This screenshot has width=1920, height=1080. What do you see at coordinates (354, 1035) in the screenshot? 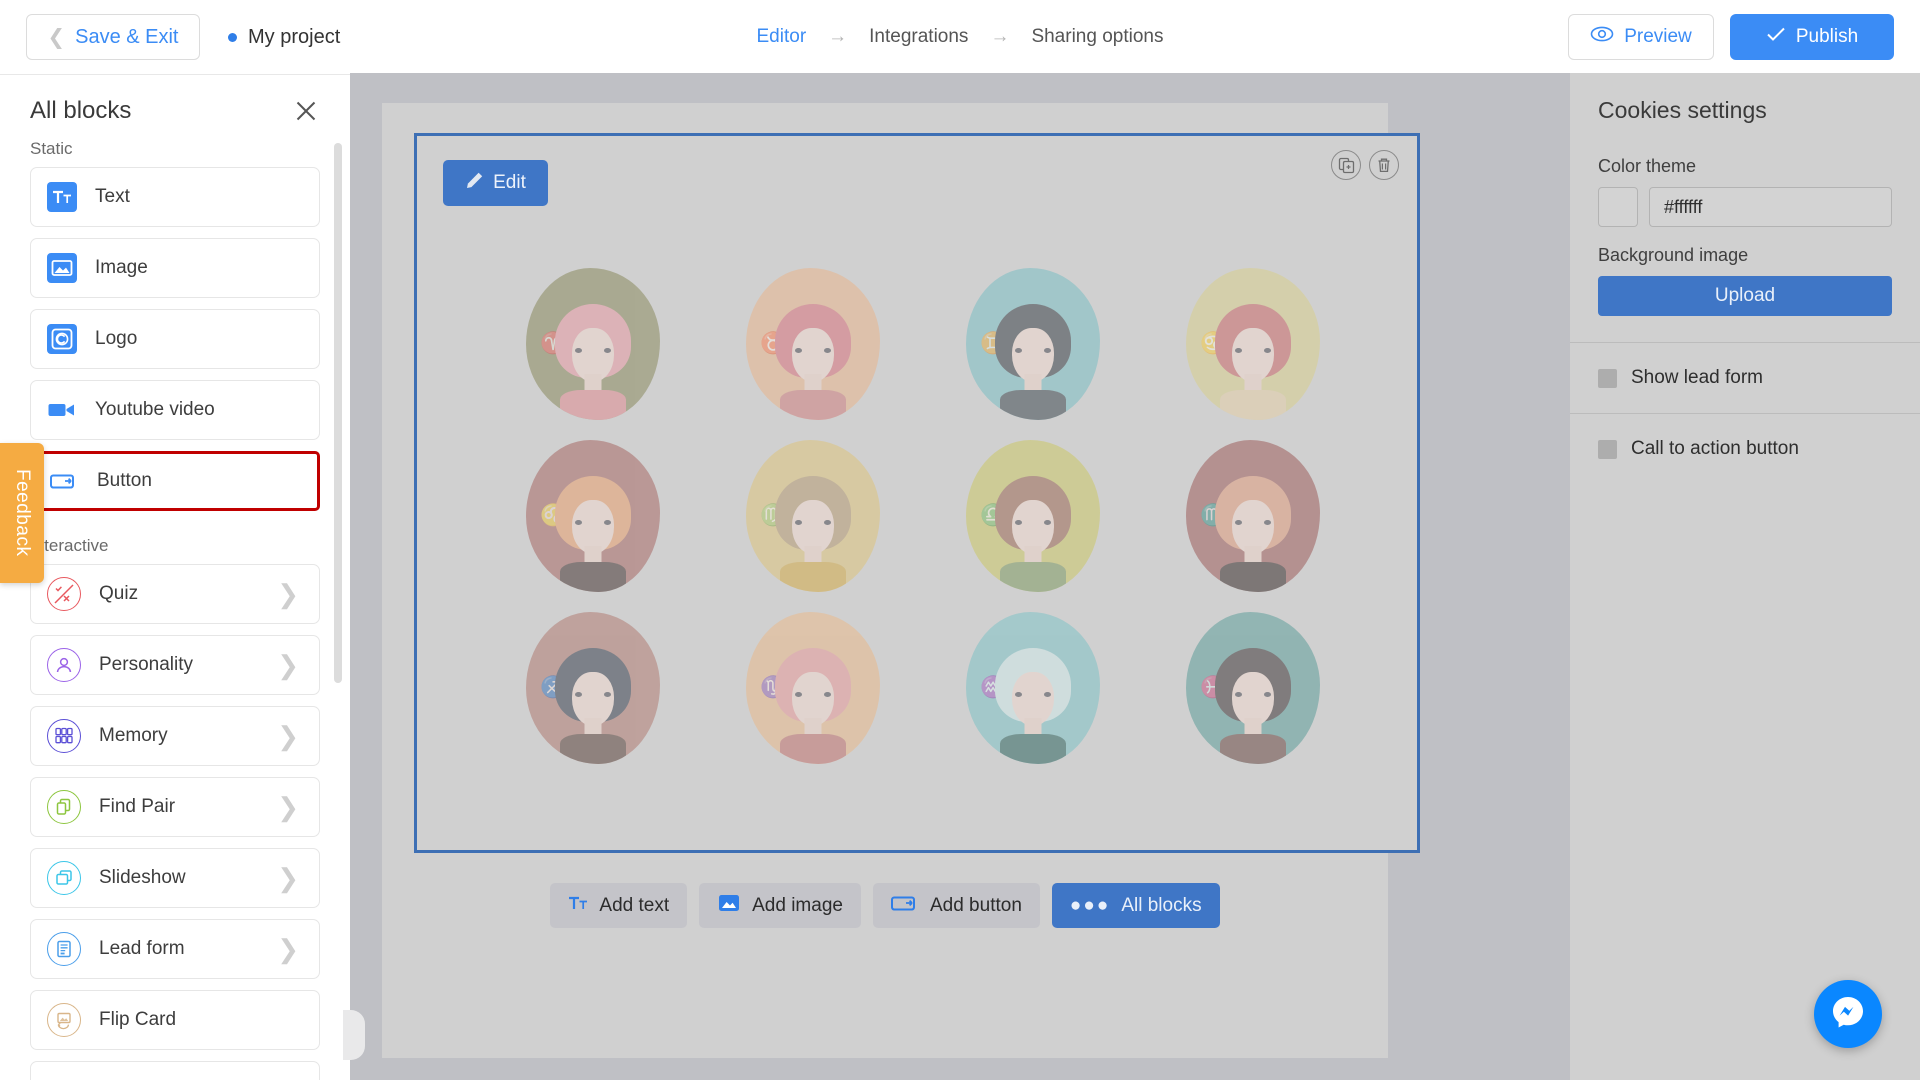
I see `sidebar-collapse-handle` at bounding box center [354, 1035].